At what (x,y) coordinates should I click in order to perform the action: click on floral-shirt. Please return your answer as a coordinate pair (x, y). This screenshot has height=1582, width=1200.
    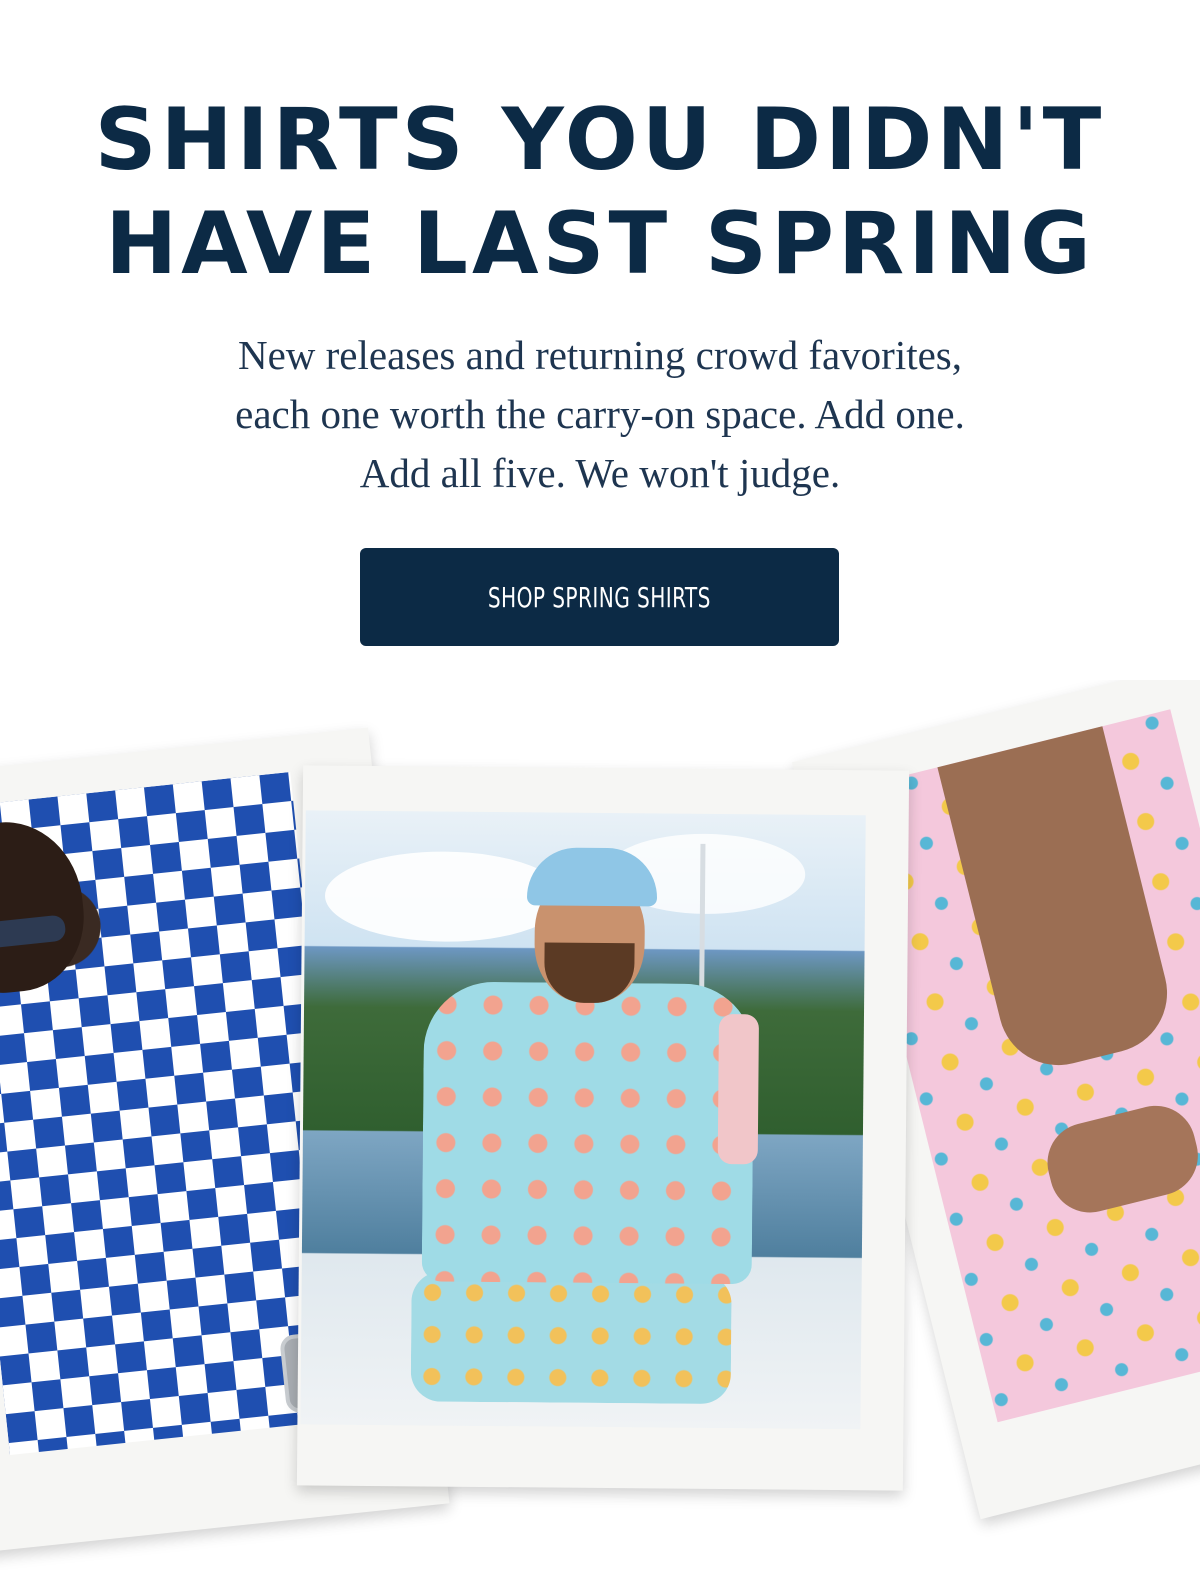
    Looking at the image, I should click on (588, 1133).